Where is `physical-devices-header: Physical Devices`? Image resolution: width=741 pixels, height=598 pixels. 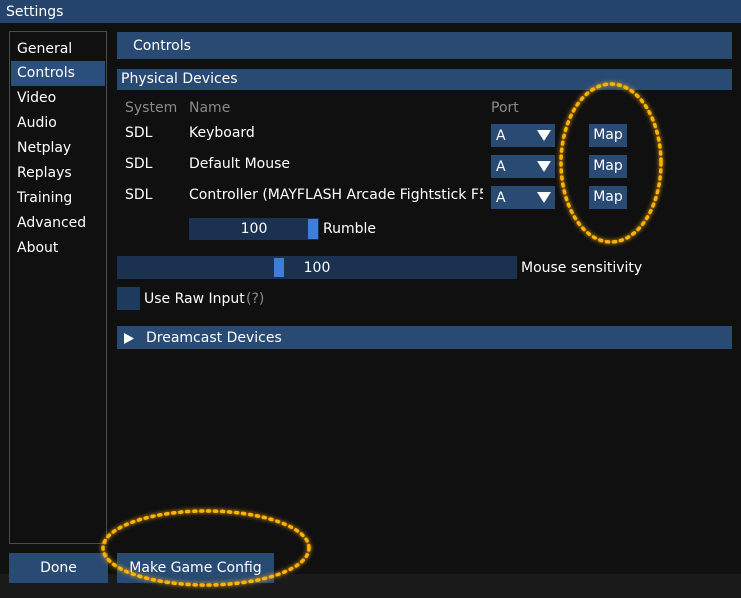
physical-devices-header: Physical Devices is located at coordinates (424, 79).